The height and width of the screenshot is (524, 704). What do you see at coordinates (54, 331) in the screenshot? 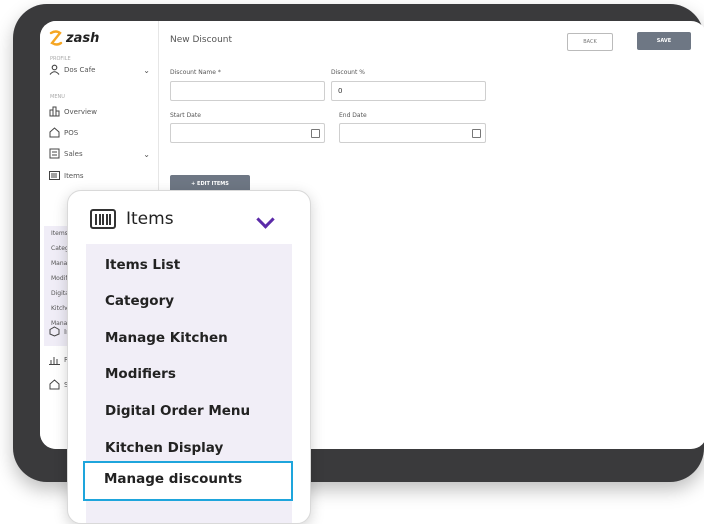
I see `inventory-icon` at bounding box center [54, 331].